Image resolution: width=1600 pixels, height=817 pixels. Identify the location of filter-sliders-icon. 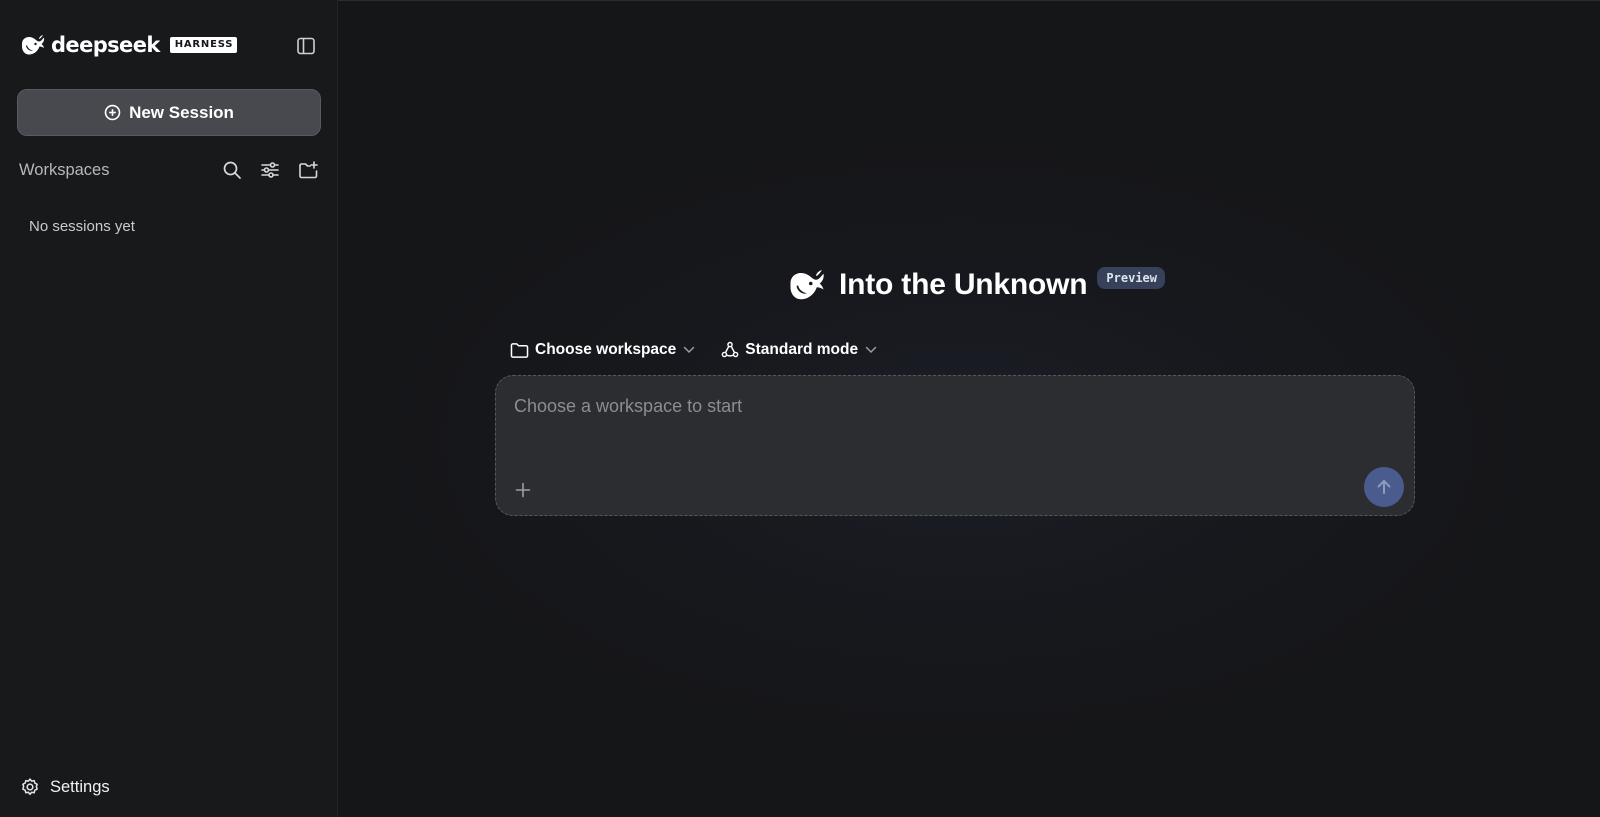
(270, 170).